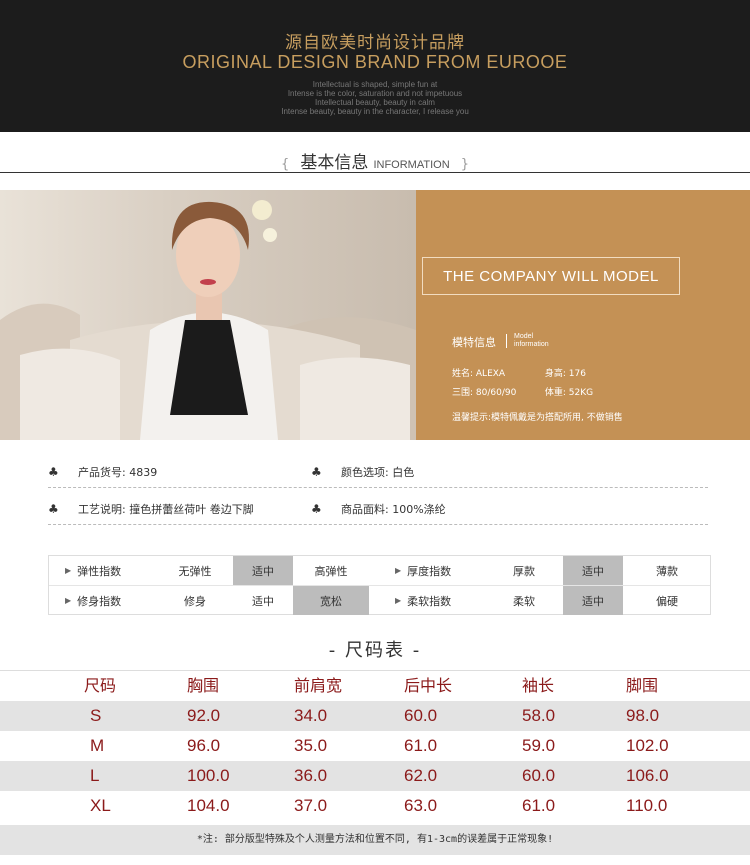  I want to click on section-title-en: INFORMATION, so click(411, 165).